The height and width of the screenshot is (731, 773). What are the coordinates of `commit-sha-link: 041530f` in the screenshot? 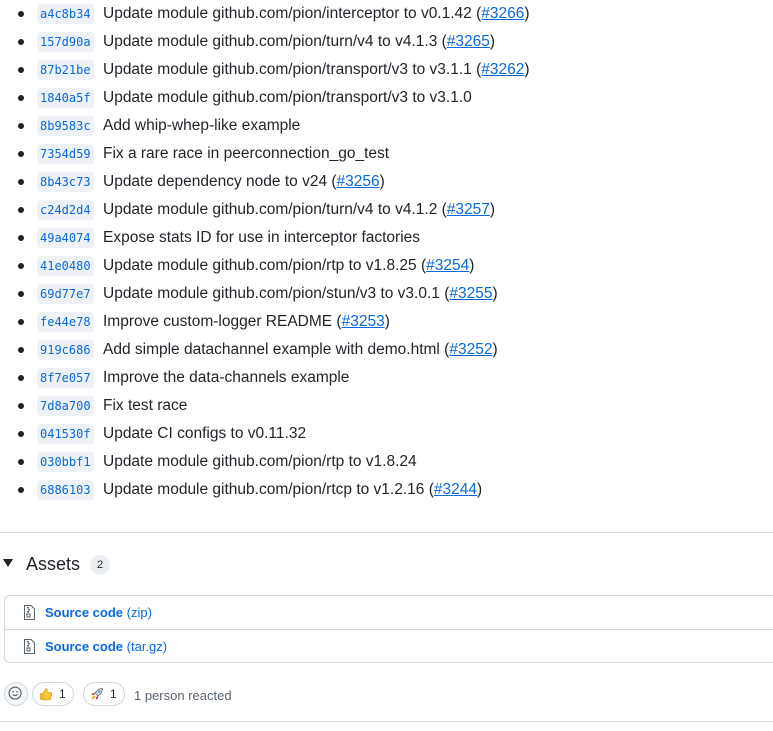 It's located at (65, 434).